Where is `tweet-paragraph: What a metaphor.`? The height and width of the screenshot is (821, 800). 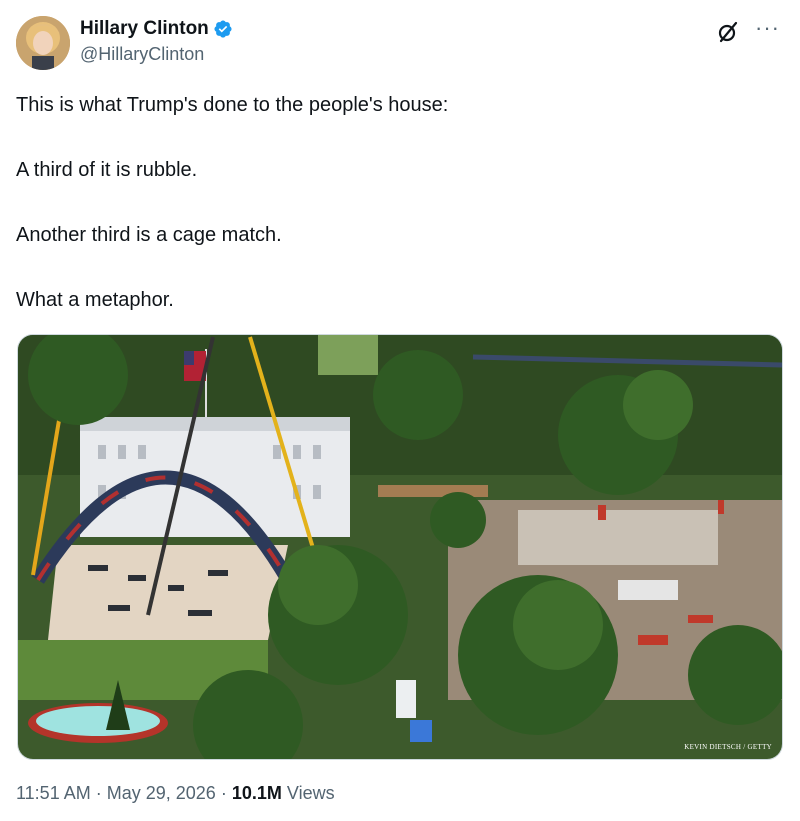 tweet-paragraph: What a metaphor. is located at coordinates (95, 300).